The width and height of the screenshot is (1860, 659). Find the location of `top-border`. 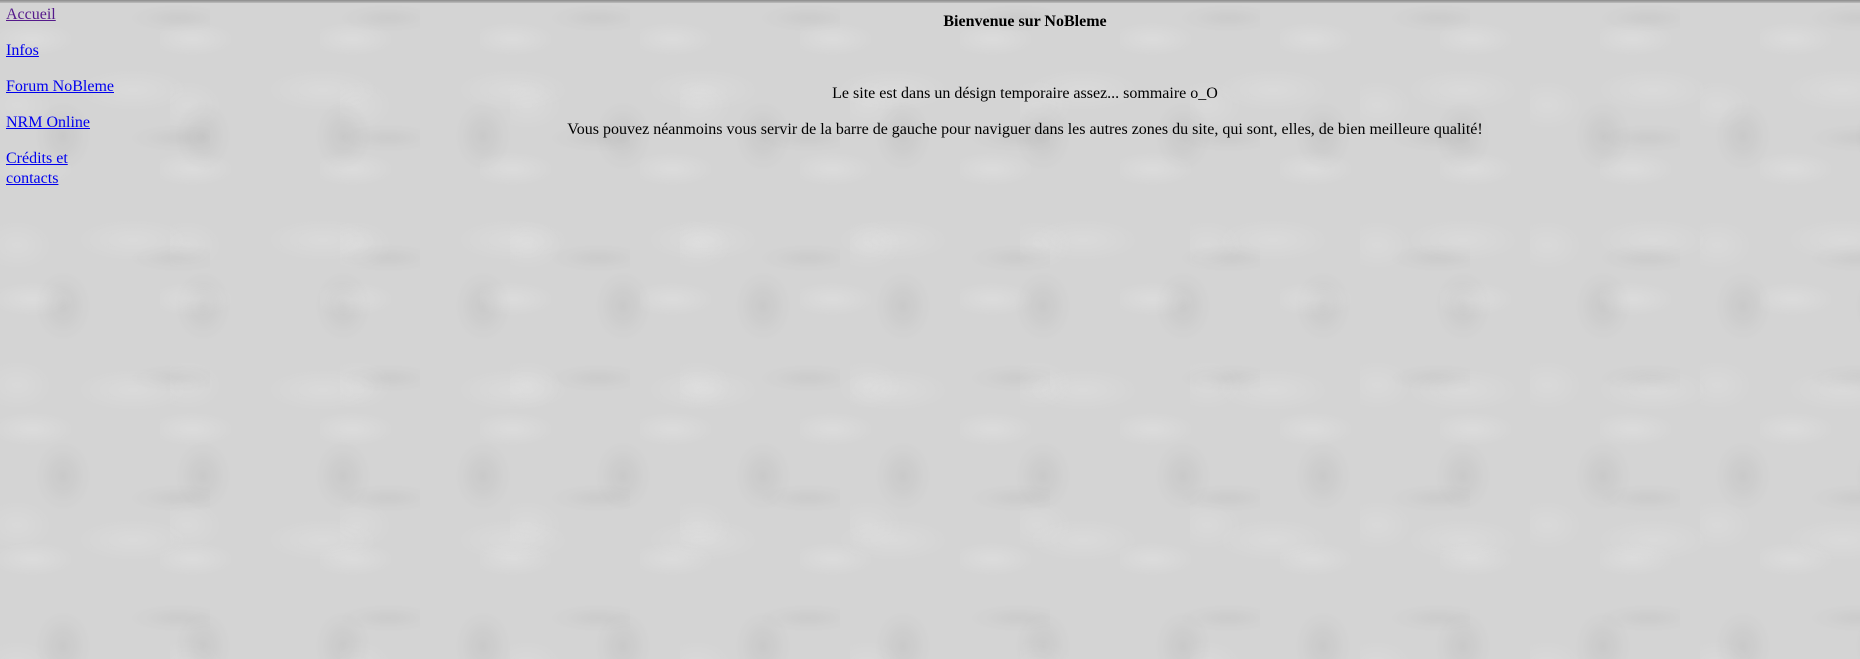

top-border is located at coordinates (930, 1).